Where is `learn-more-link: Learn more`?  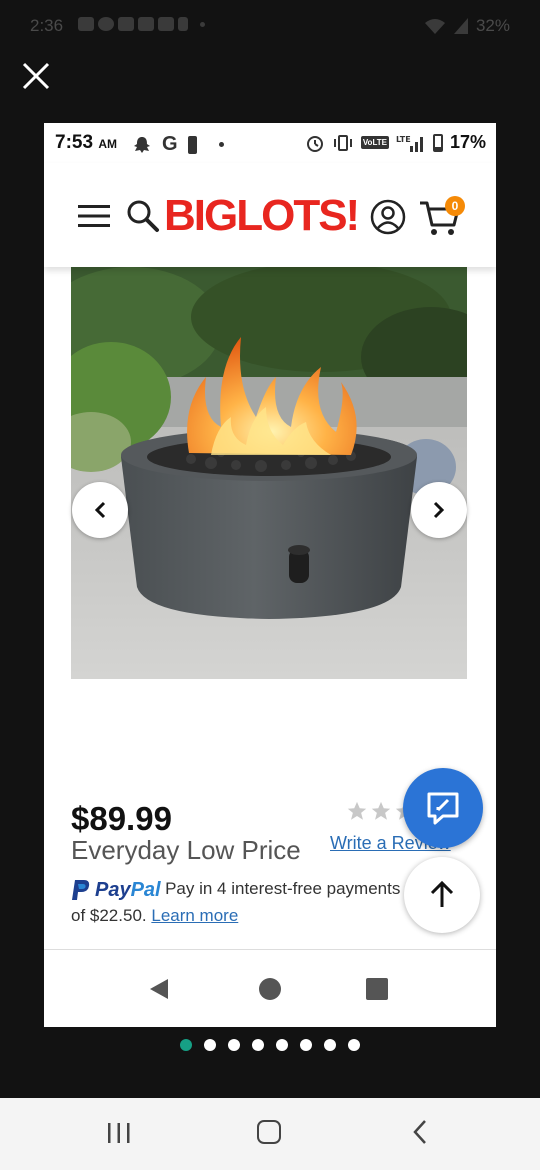 learn-more-link: Learn more is located at coordinates (194, 915).